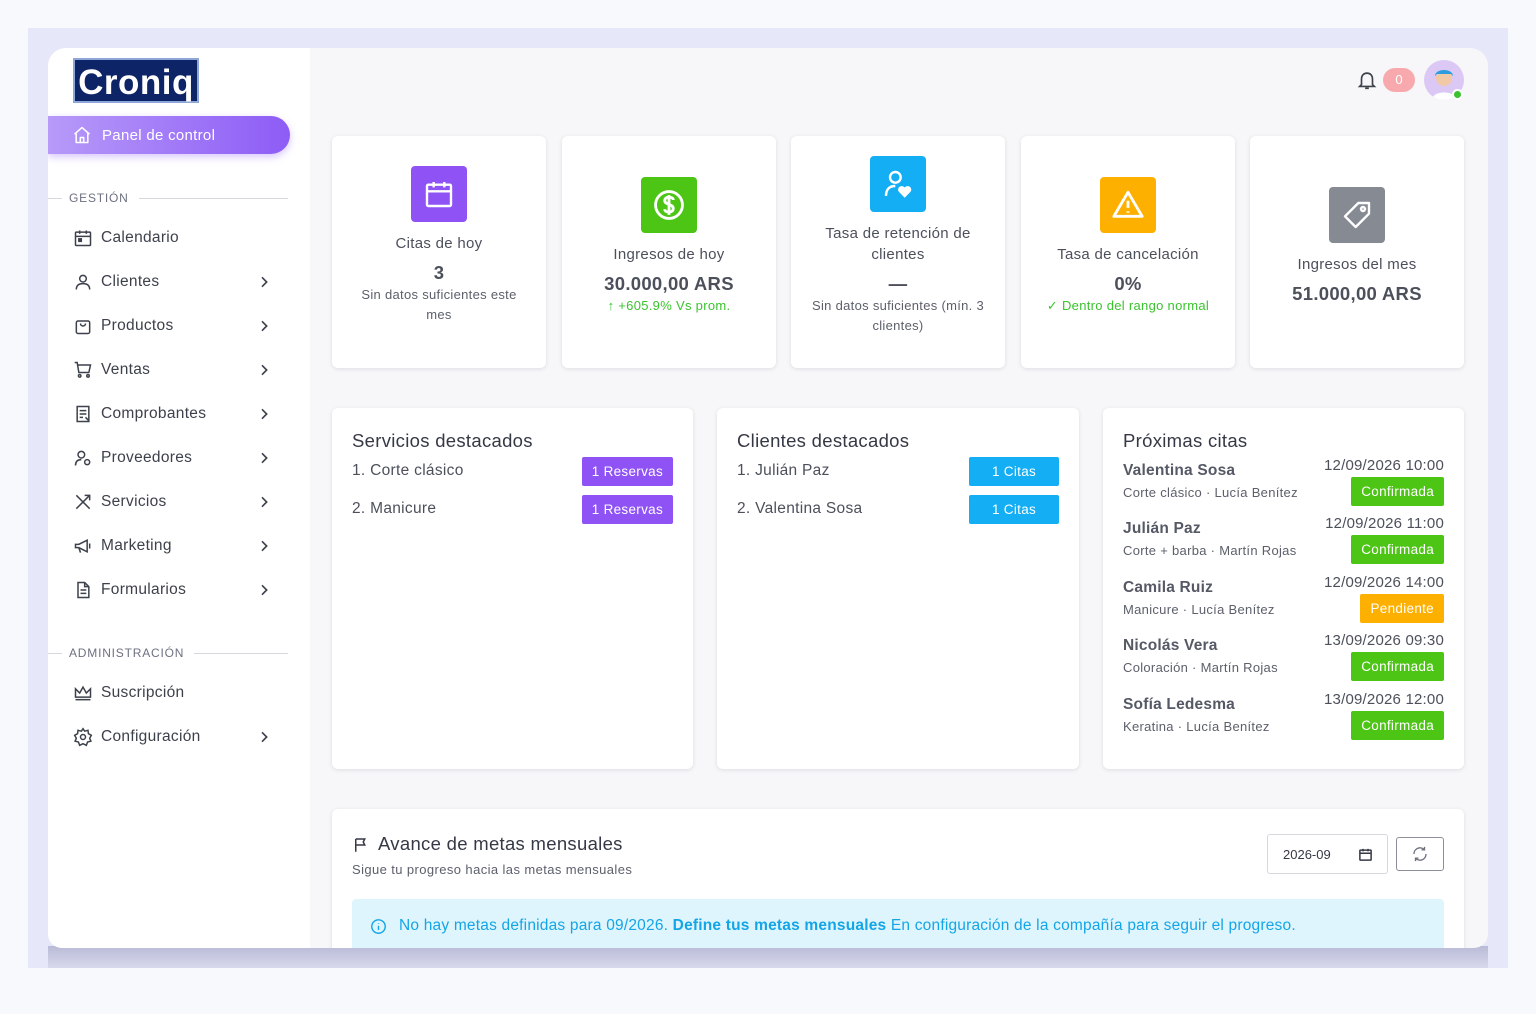 The width and height of the screenshot is (1536, 1014). What do you see at coordinates (500, 843) in the screenshot?
I see `panel-title: Avance de metas mensuales` at bounding box center [500, 843].